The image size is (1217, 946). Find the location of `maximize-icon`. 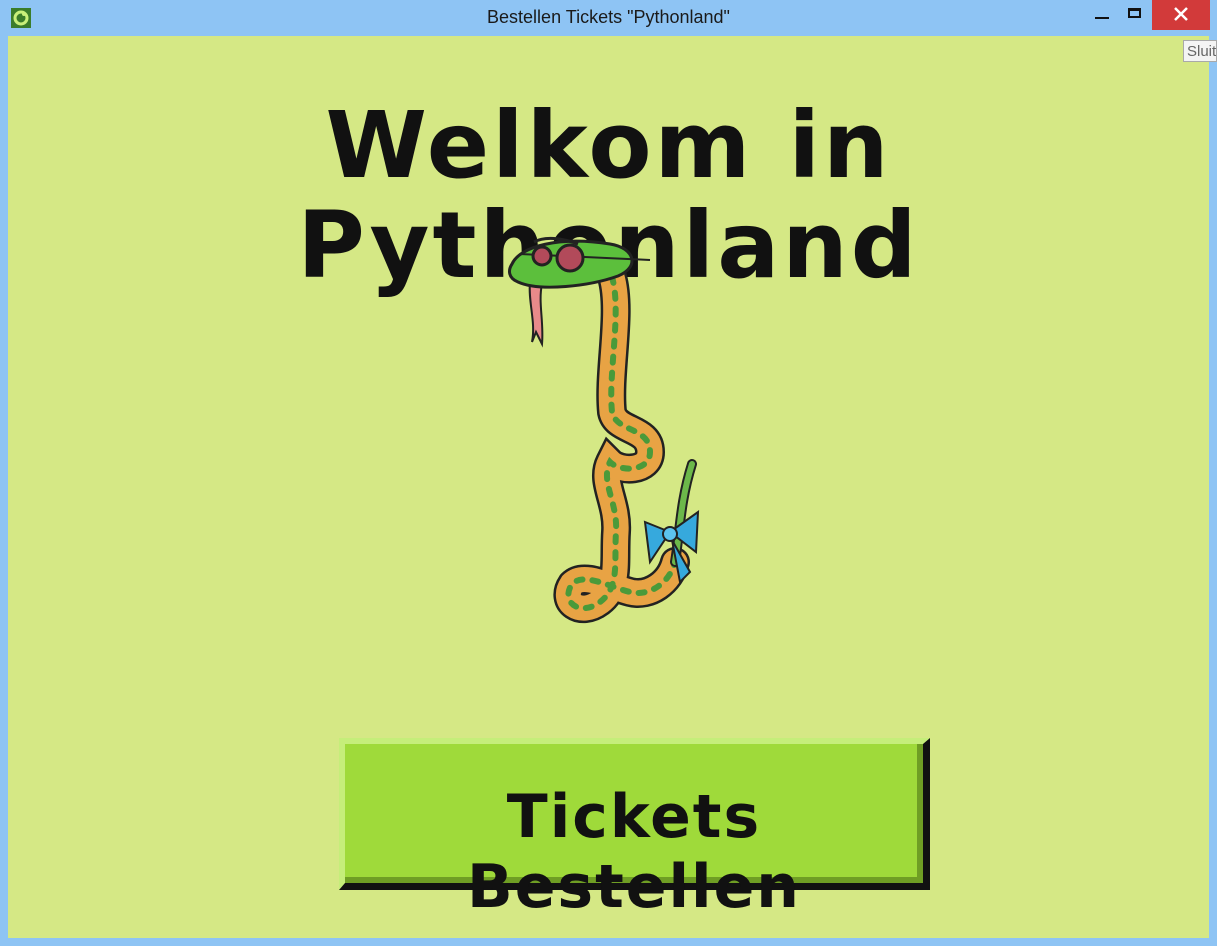

maximize-icon is located at coordinates (1134, 13).